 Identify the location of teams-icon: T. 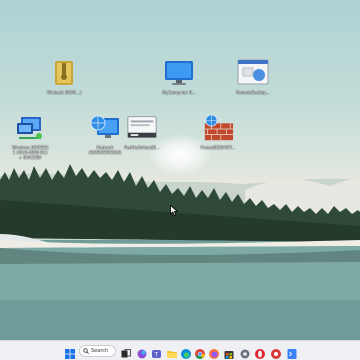
(157, 352).